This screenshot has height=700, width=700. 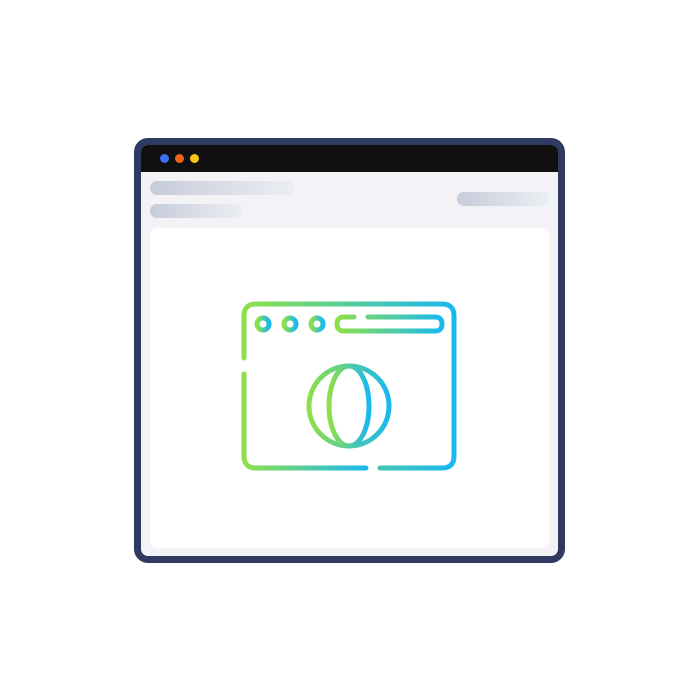 I want to click on yellow-dot-icon, so click(x=194, y=158).